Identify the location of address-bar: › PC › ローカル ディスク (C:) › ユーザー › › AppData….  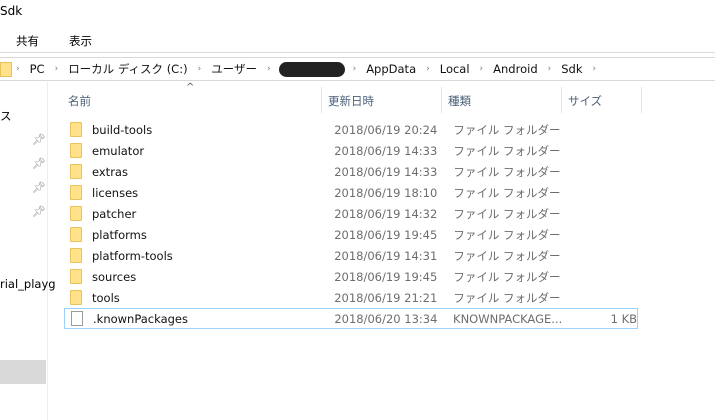
(357, 69).